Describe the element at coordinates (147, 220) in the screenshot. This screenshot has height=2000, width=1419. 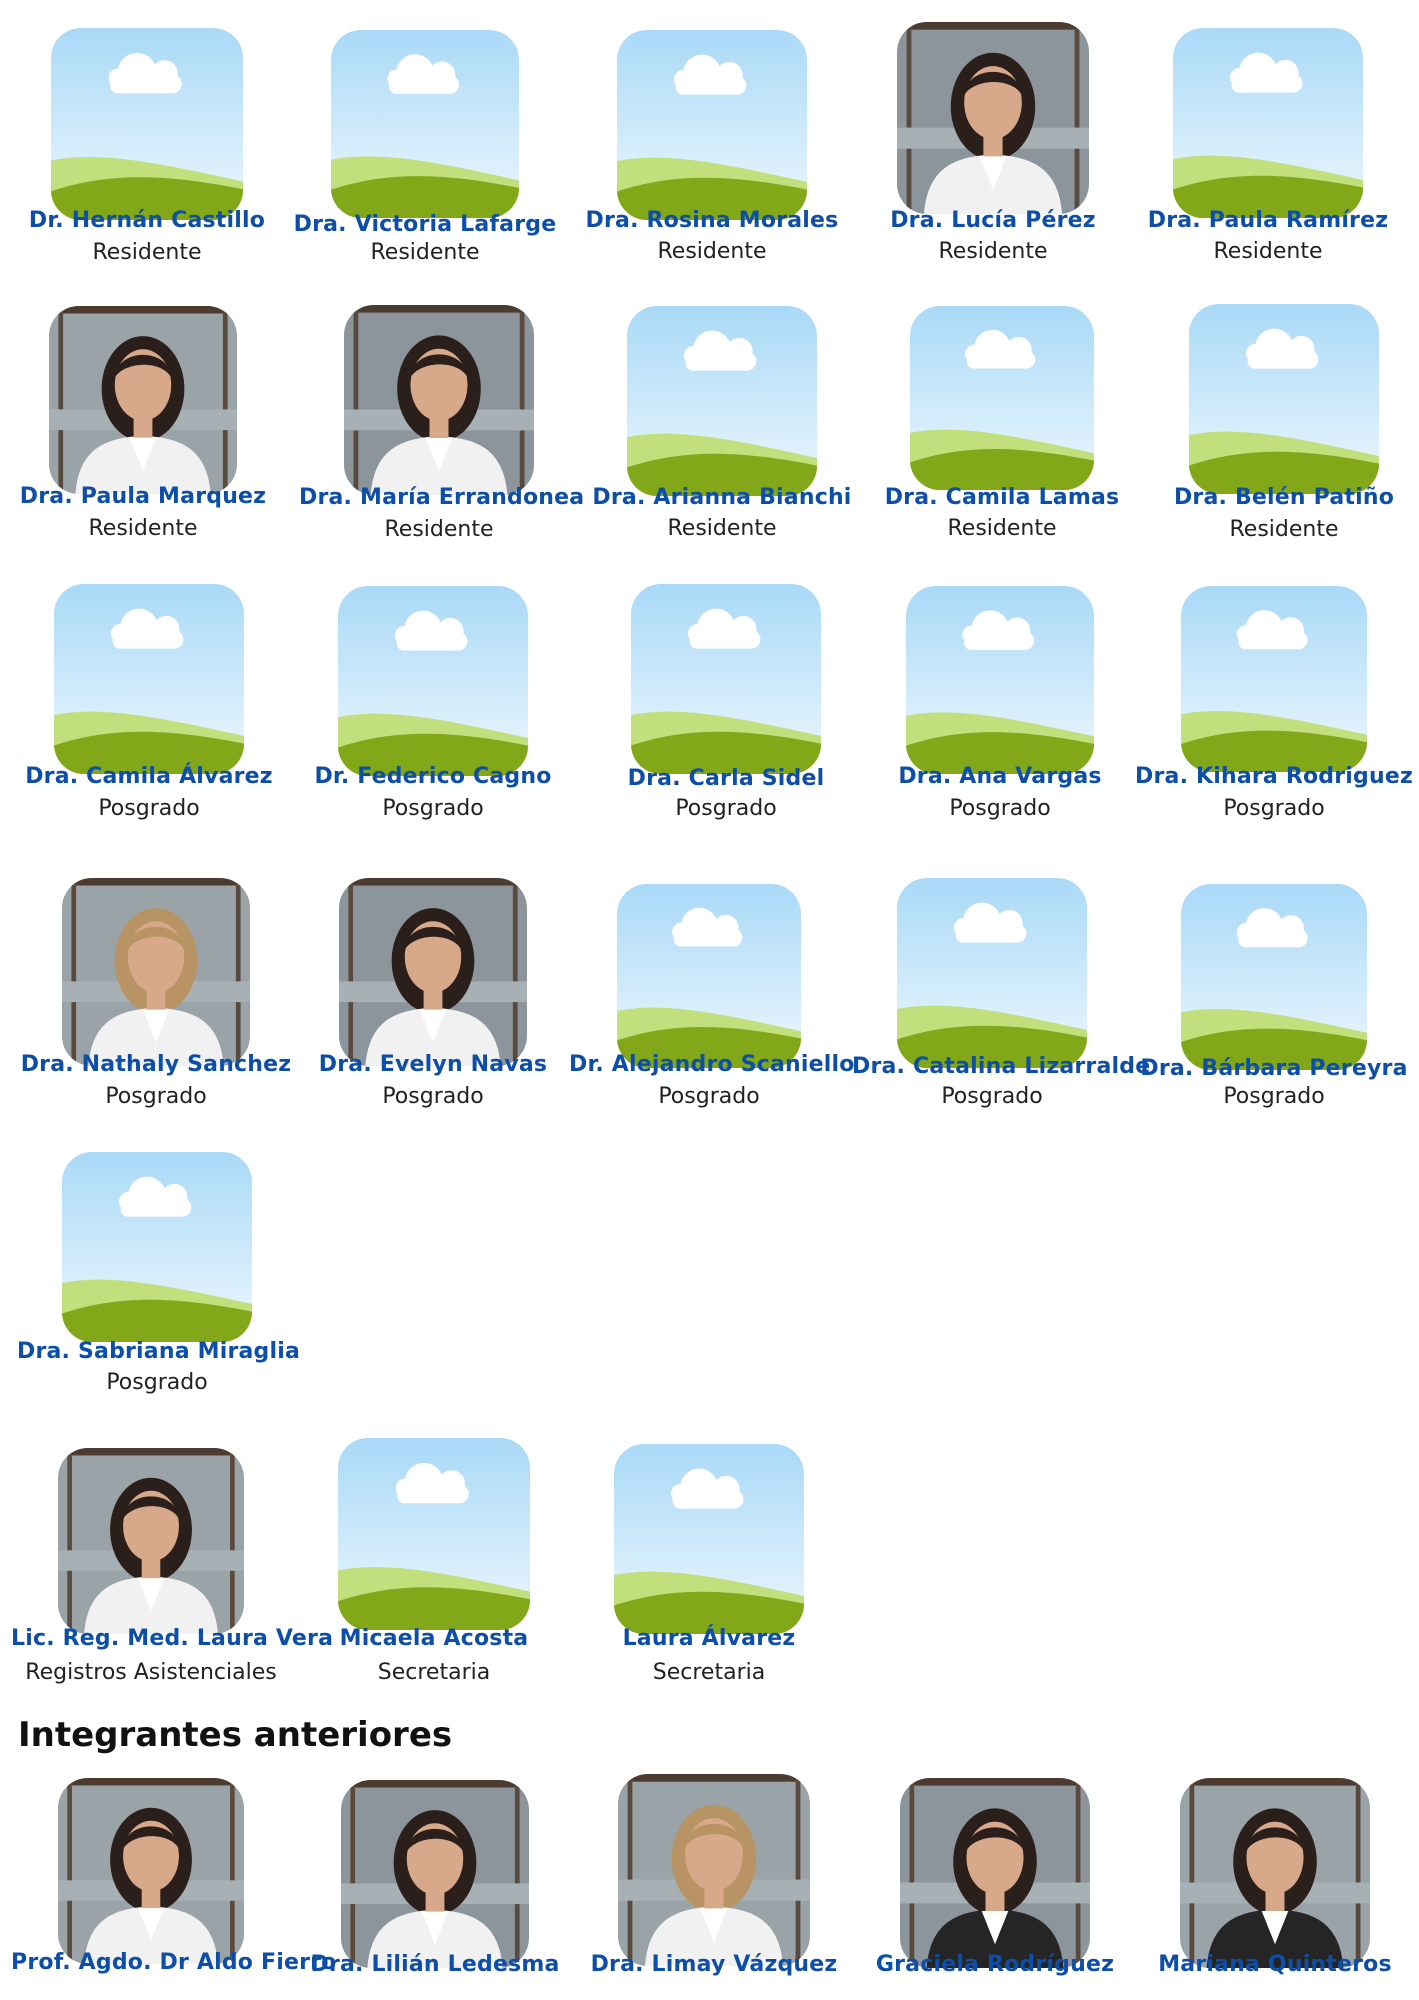
I see `member-name: Dr. Hernán Castillo` at that location.